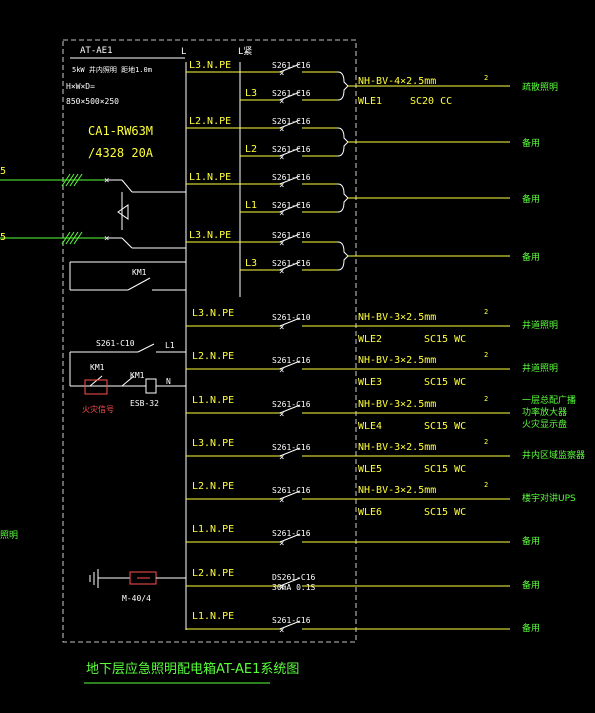 The image size is (595, 713). I want to click on panel-size-label: H×W×D=, so click(80, 86).